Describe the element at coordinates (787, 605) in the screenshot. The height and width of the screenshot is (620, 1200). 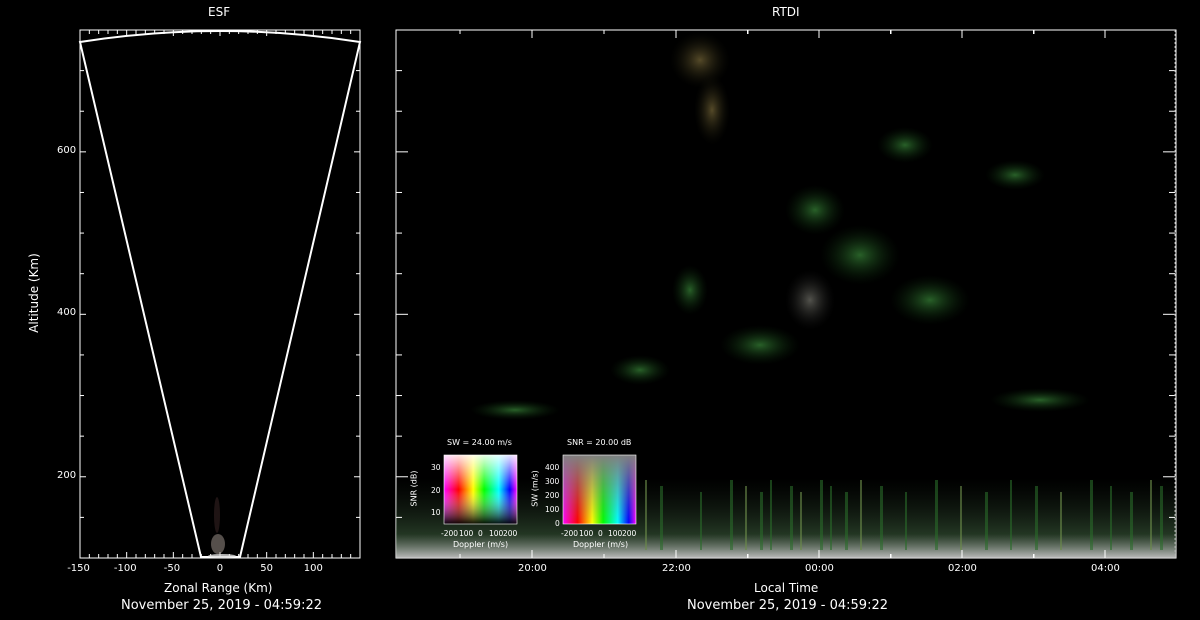
I see `rtdi-date: November 25, 2019 - 04:59:22` at that location.